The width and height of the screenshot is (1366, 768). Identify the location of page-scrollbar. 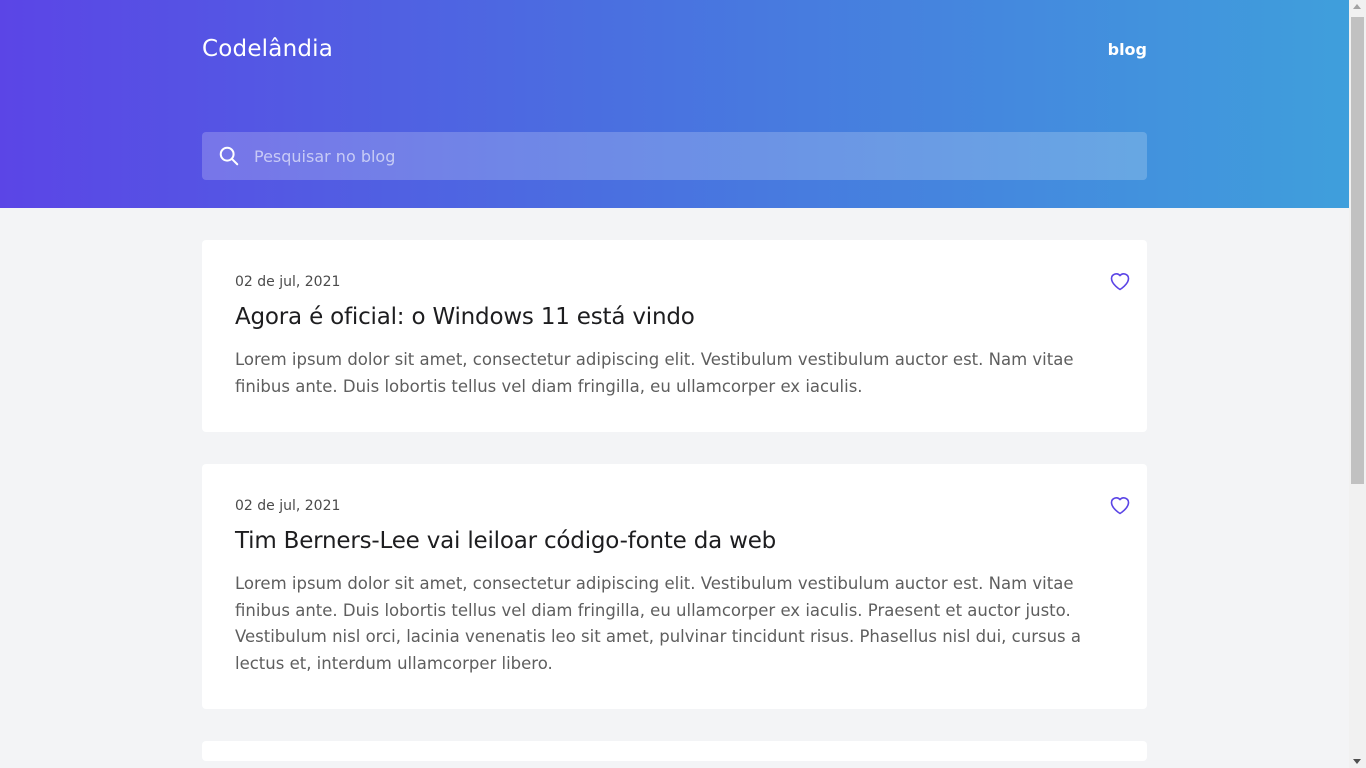
(1357, 384).